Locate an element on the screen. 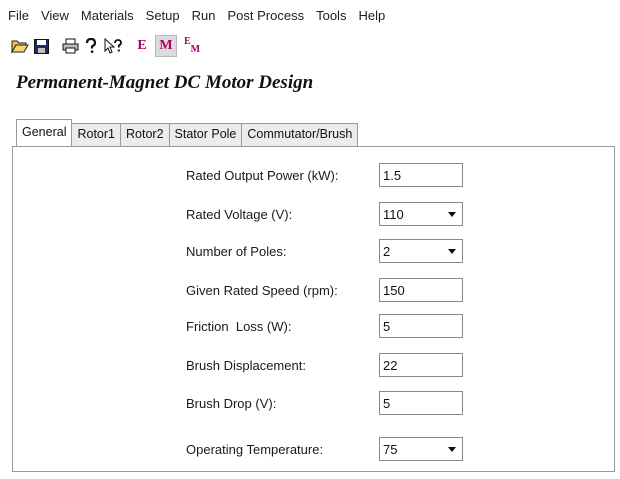  number-of-poles-select: 2 is located at coordinates (421, 251).